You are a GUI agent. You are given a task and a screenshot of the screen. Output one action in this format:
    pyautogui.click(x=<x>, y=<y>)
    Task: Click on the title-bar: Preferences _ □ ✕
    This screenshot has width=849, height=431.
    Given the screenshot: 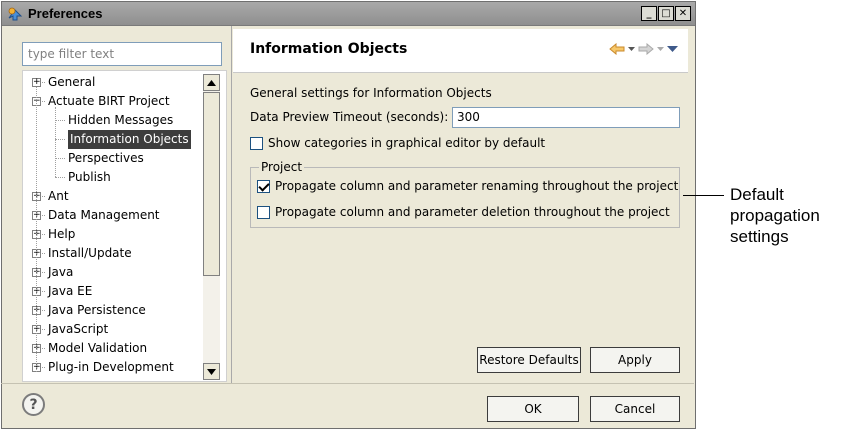 What is the action you would take?
    pyautogui.click(x=348, y=14)
    